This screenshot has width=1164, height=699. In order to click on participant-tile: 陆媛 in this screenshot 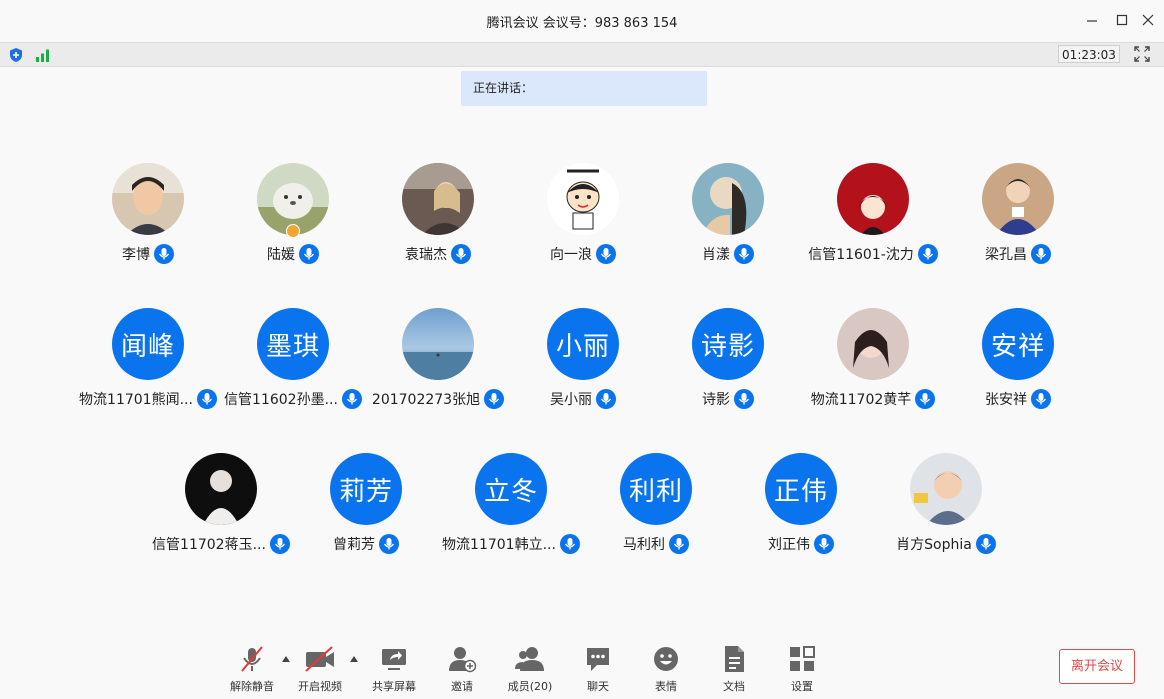, I will do `click(293, 222)`.